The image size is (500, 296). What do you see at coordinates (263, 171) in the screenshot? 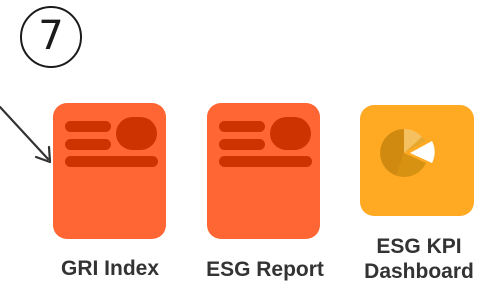
I see `esg-report-tile` at bounding box center [263, 171].